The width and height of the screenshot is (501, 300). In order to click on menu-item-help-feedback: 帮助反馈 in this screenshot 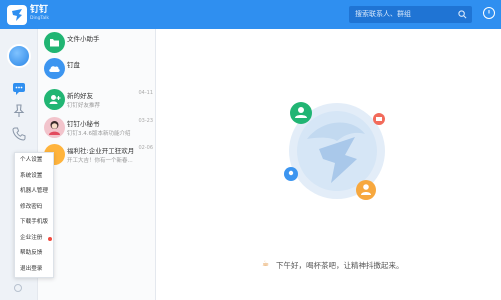, I will do `click(35, 254)`.